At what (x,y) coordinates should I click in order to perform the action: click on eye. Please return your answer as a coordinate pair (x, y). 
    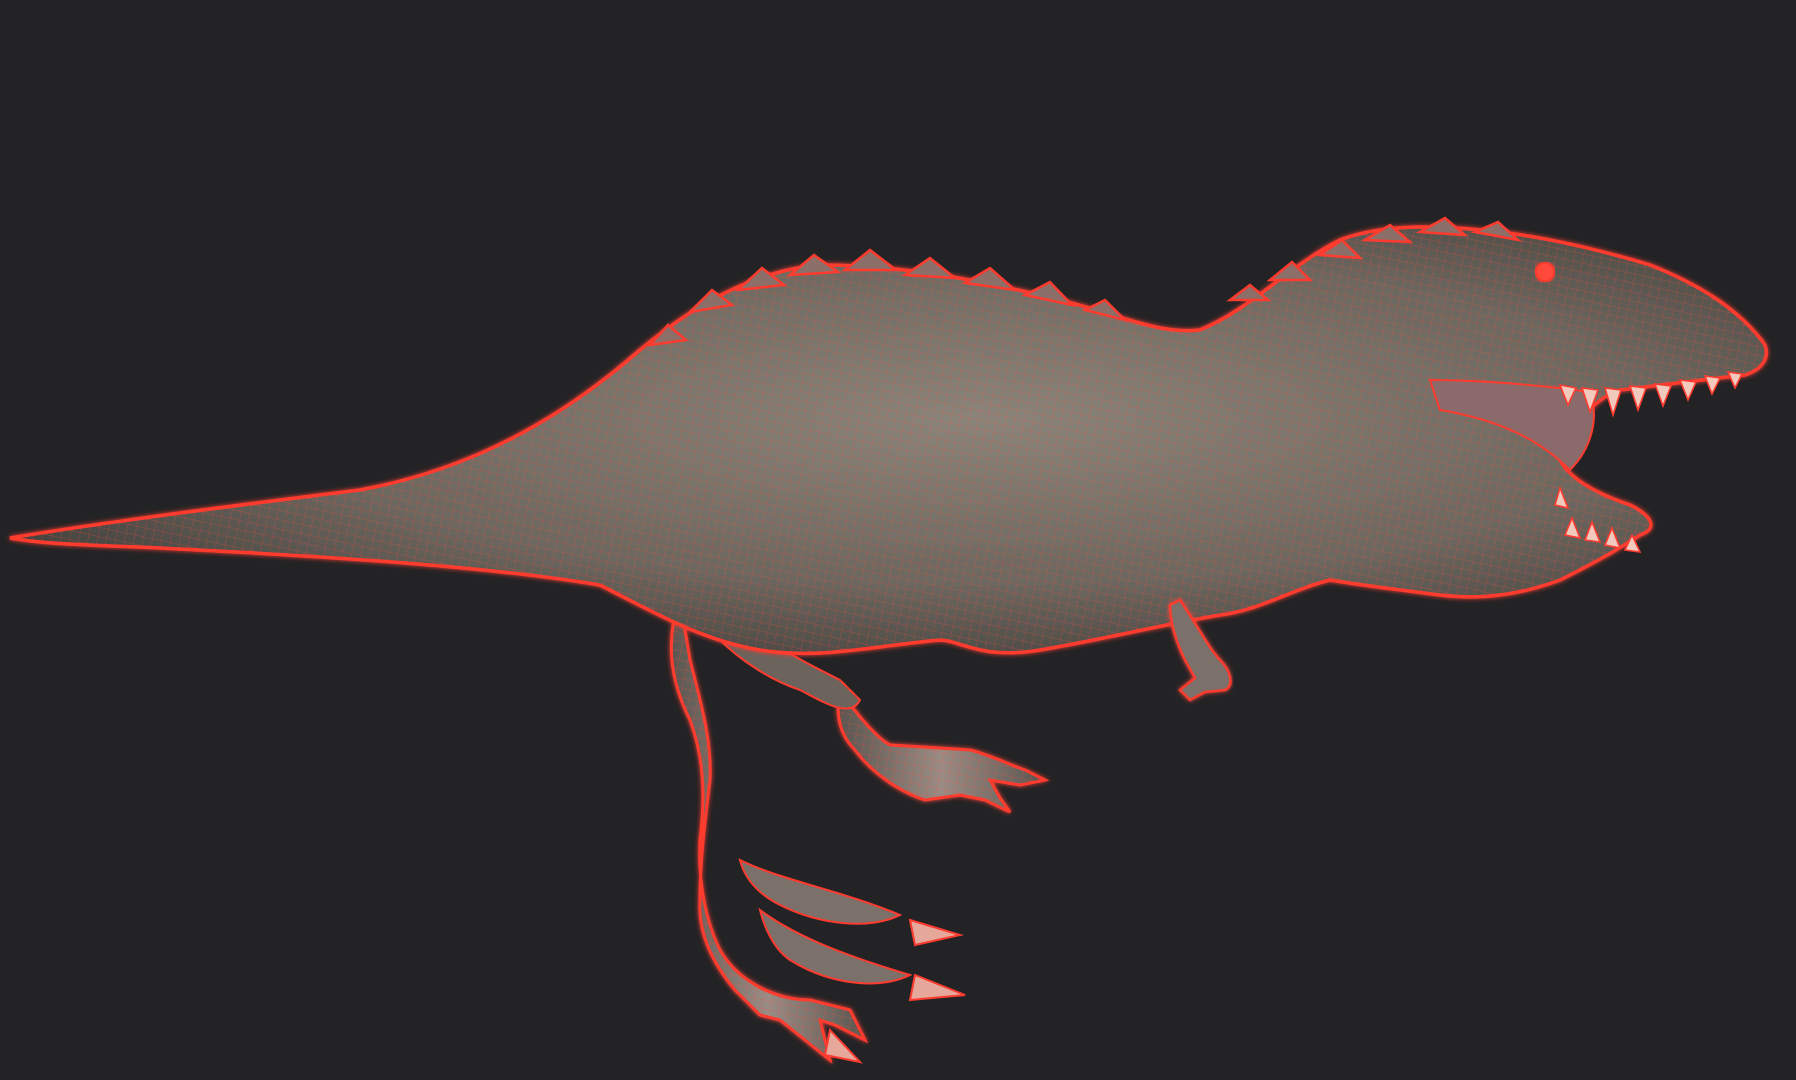
    Looking at the image, I should click on (1545, 272).